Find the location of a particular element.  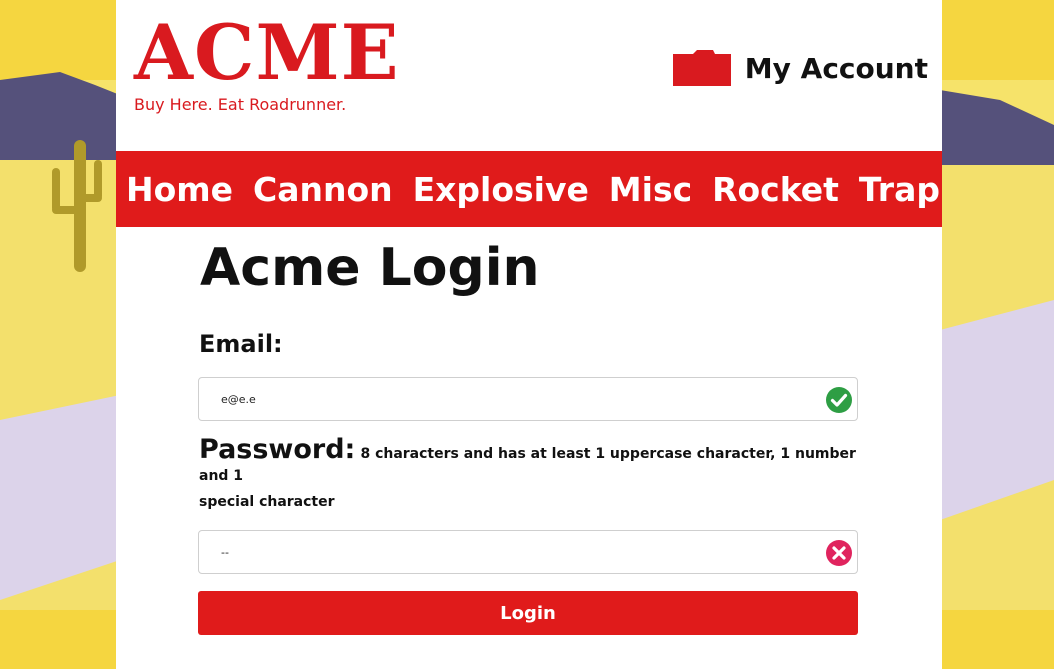

page-title: Acme Login is located at coordinates (370, 268).